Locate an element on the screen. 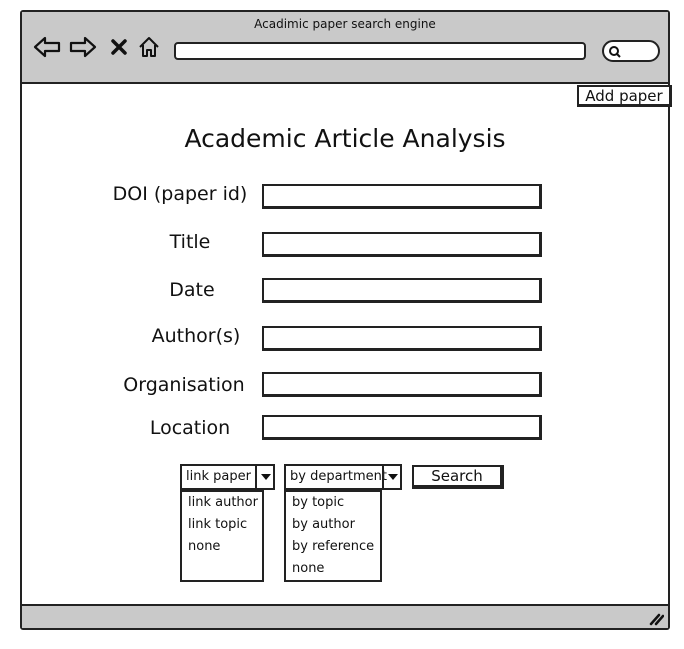 Image resolution: width=684 pixels, height=649 pixels. group-by-options-list: by topic by author by reference none is located at coordinates (333, 536).